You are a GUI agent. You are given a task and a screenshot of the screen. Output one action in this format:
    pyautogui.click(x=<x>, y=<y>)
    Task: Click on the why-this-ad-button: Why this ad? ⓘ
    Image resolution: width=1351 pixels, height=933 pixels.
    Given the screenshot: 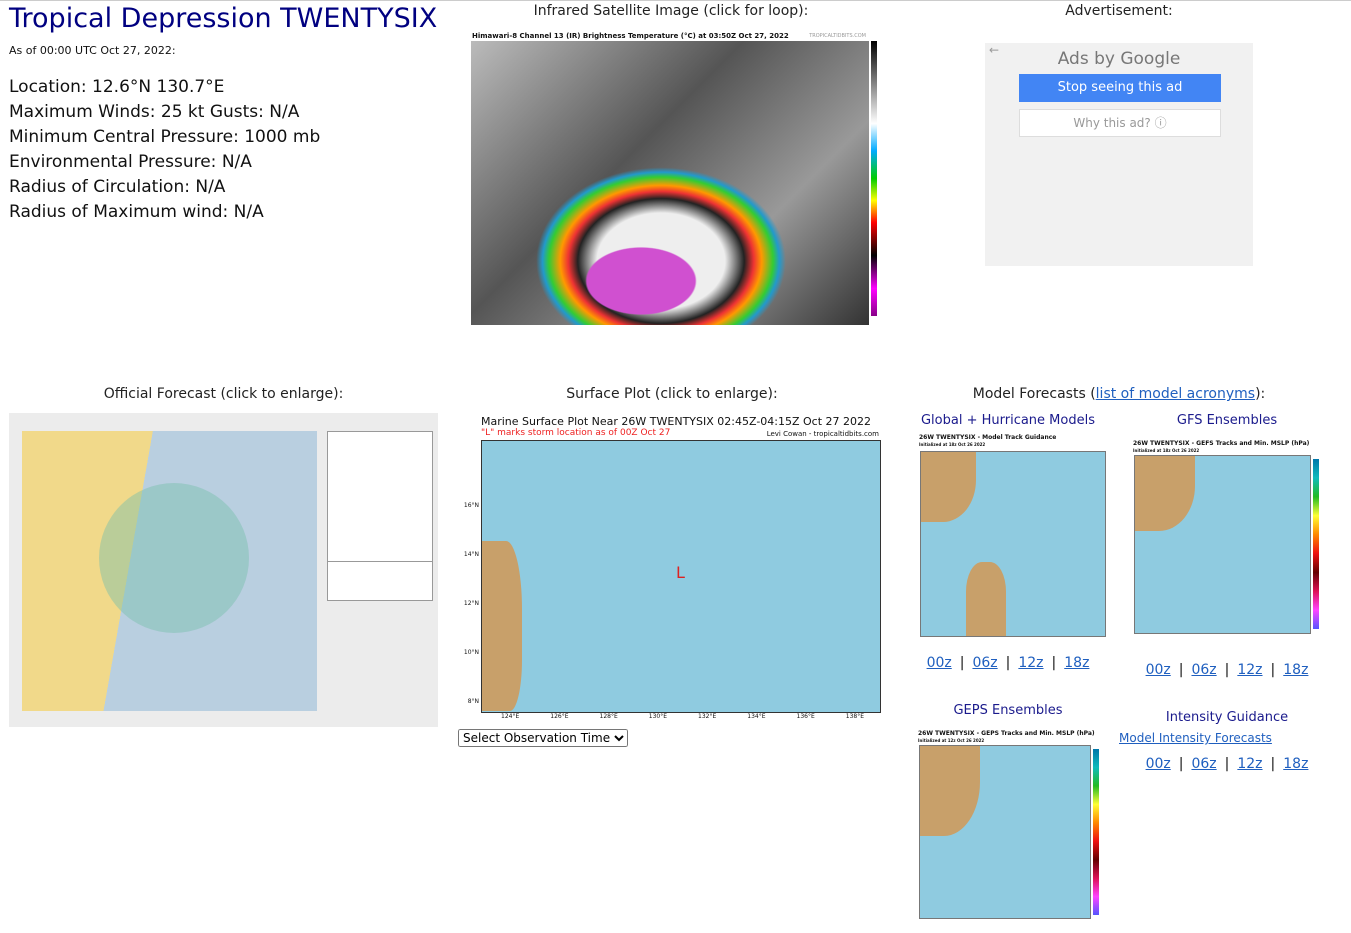 What is the action you would take?
    pyautogui.click(x=1120, y=123)
    